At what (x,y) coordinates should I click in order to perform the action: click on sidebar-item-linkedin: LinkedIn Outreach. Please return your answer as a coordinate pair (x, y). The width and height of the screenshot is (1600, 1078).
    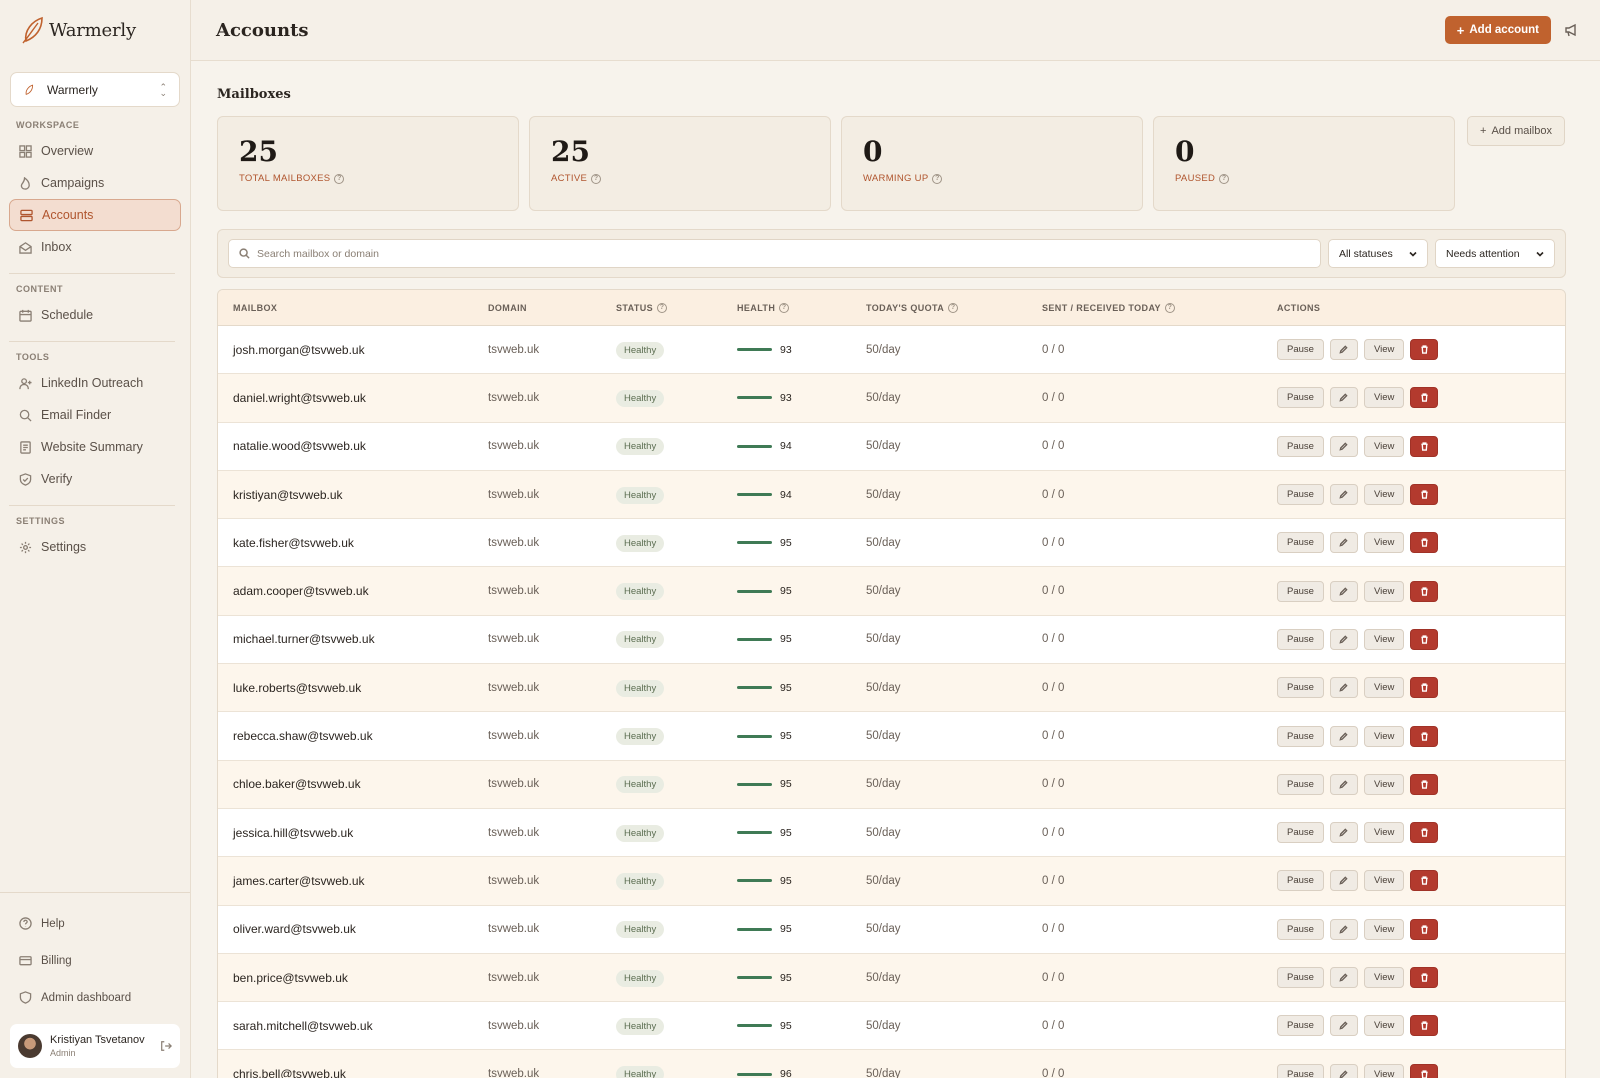
    Looking at the image, I should click on (95, 383).